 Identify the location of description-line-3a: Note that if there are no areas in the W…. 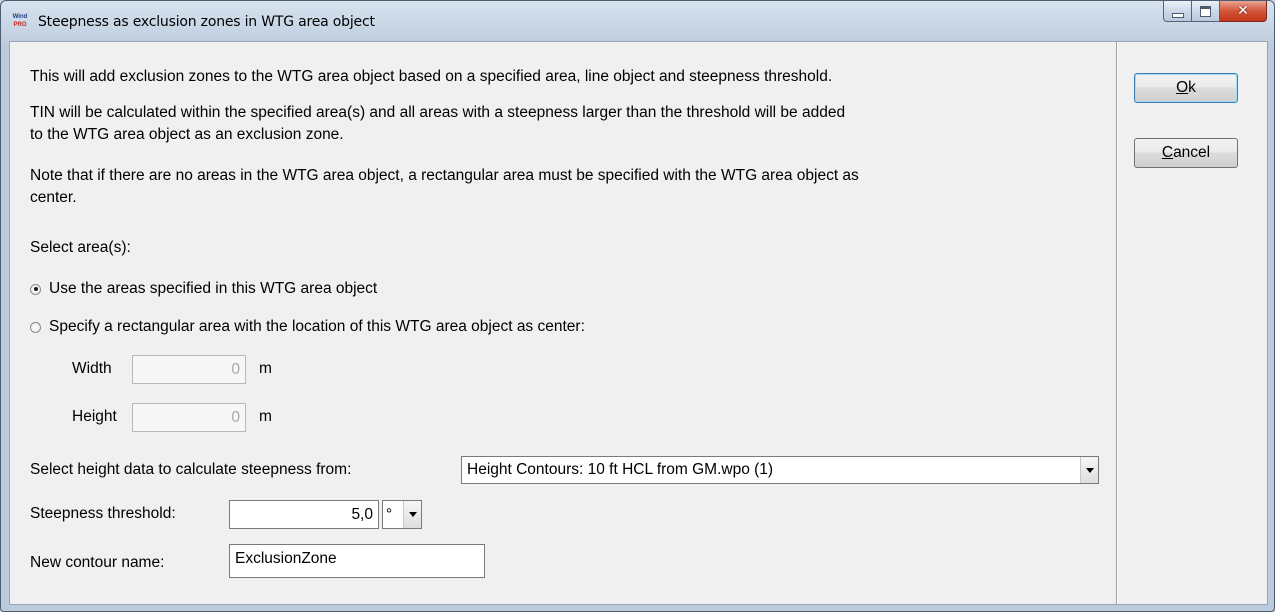
(444, 175).